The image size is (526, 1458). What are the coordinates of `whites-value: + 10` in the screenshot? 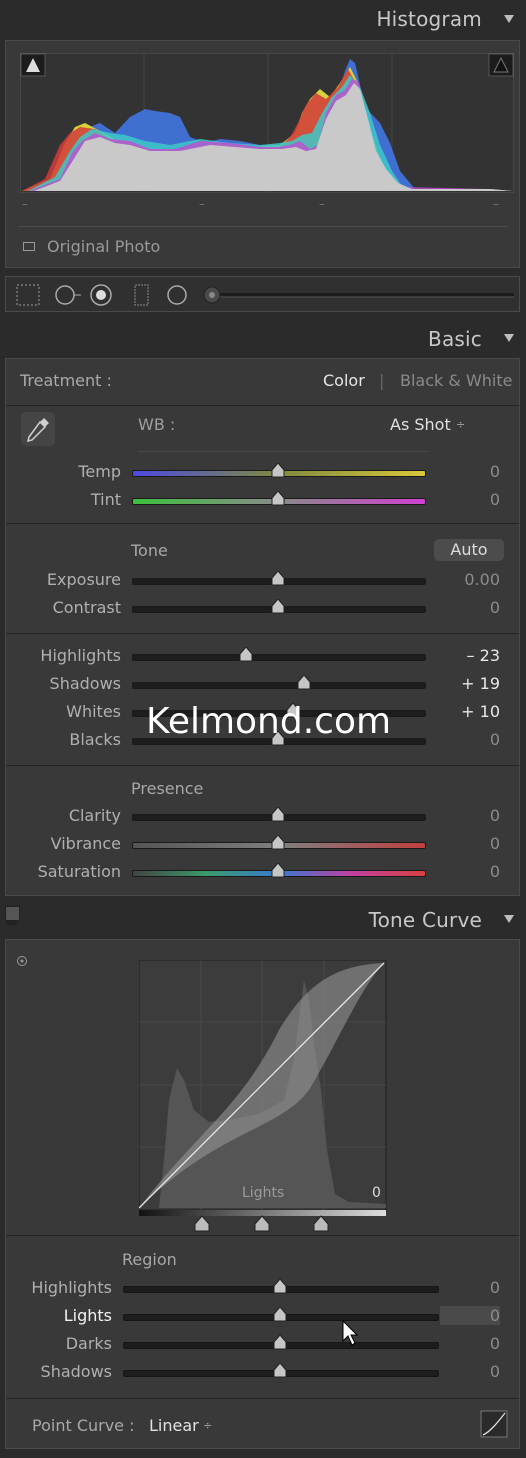 It's located at (470, 711).